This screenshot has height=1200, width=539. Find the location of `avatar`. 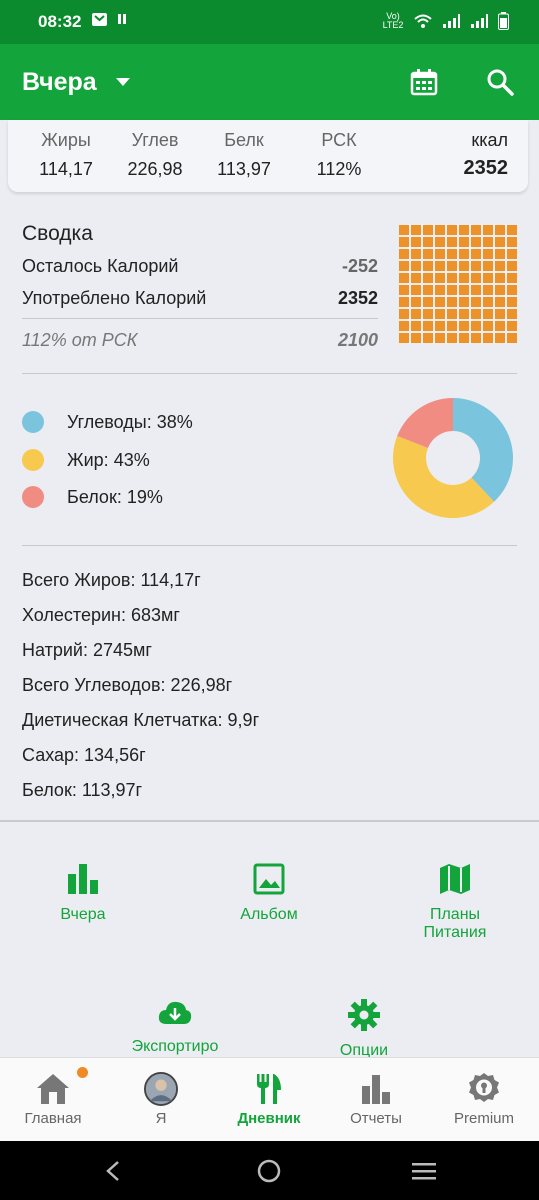

avatar is located at coordinates (161, 1089).